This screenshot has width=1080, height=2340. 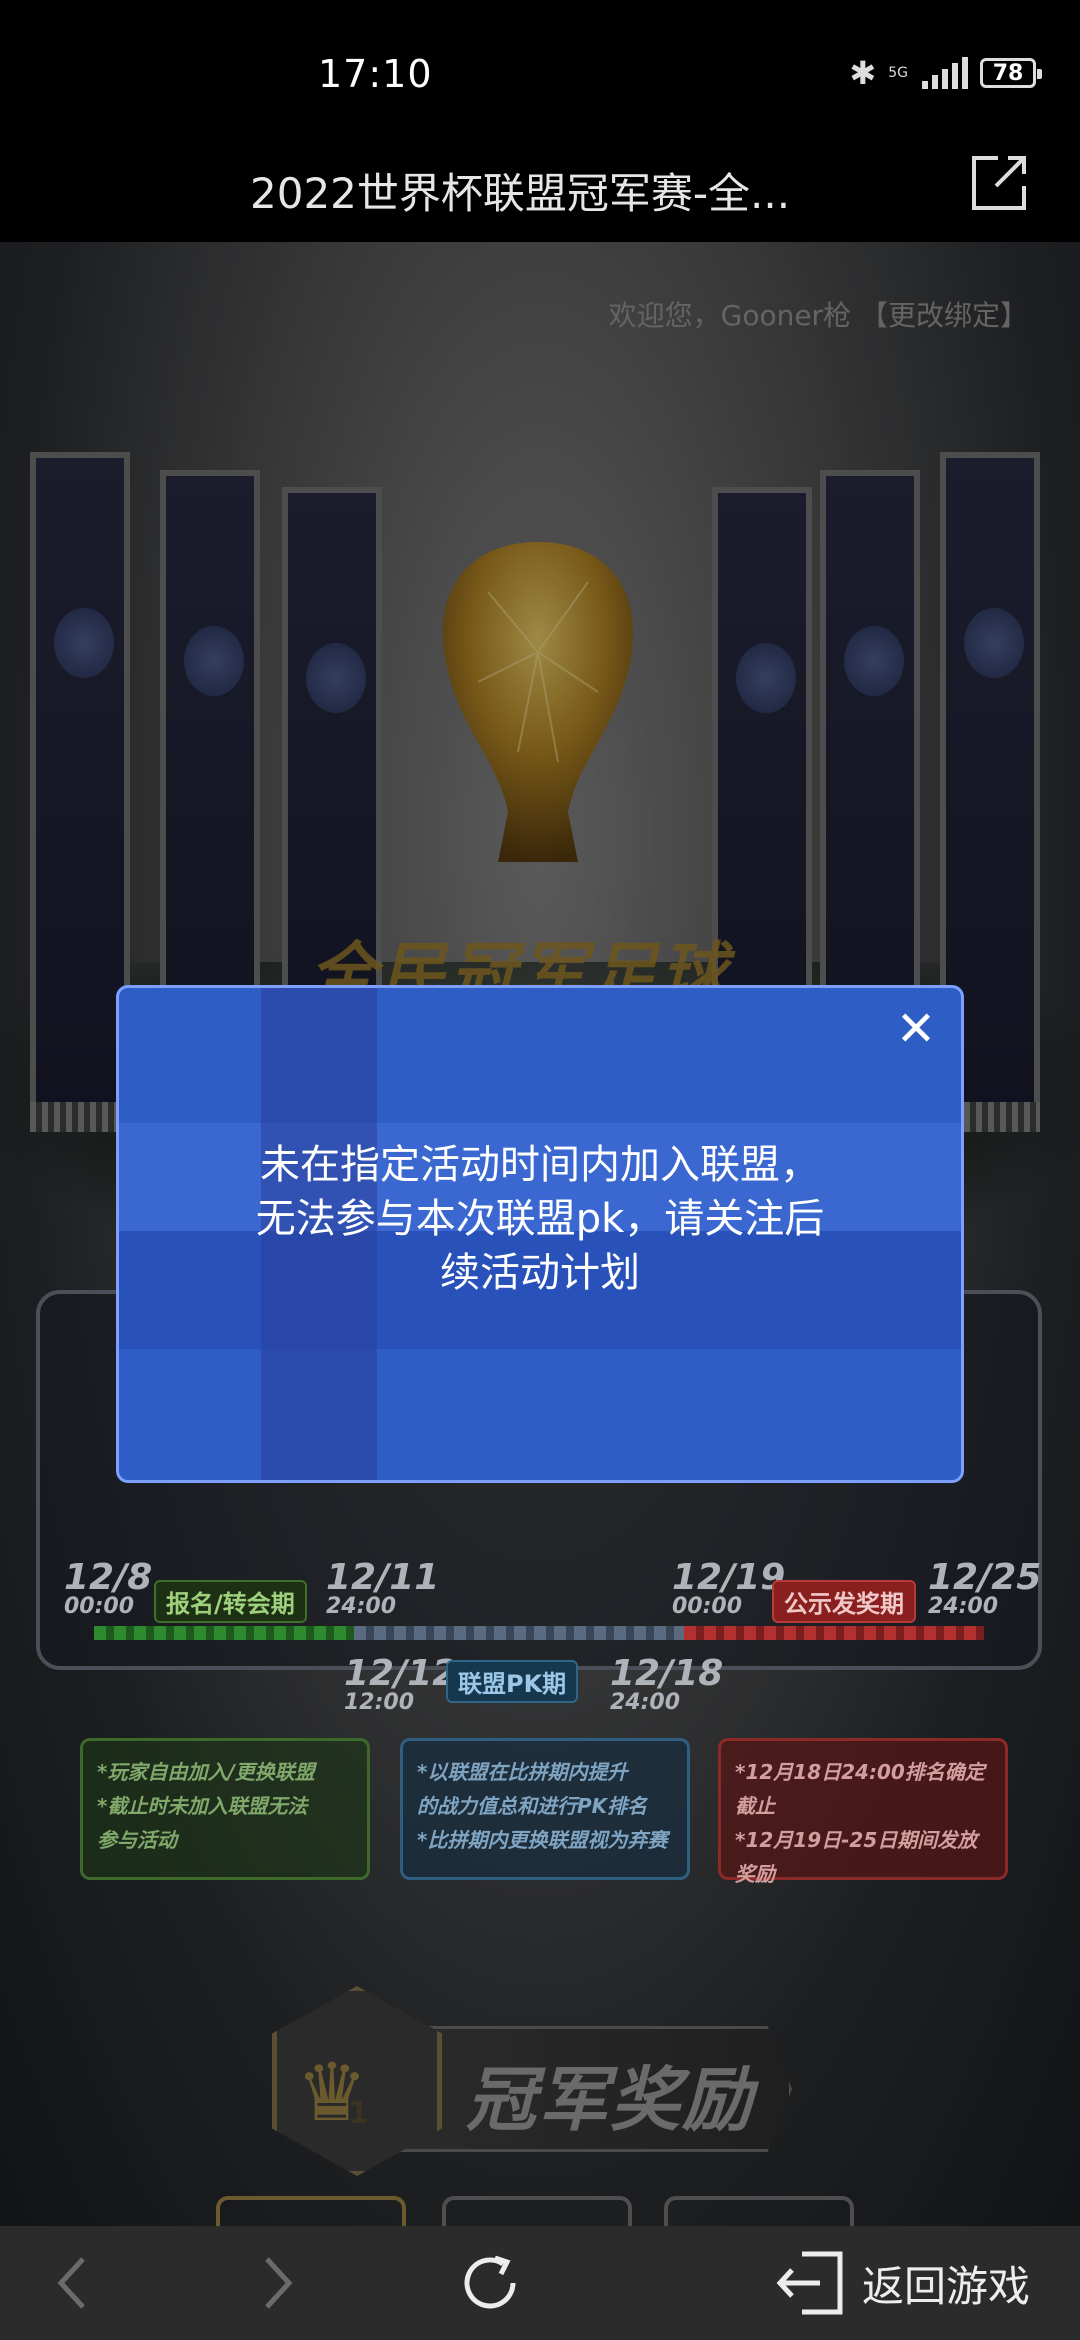 I want to click on timeline-date: 12/8 00:00, so click(x=108, y=1588).